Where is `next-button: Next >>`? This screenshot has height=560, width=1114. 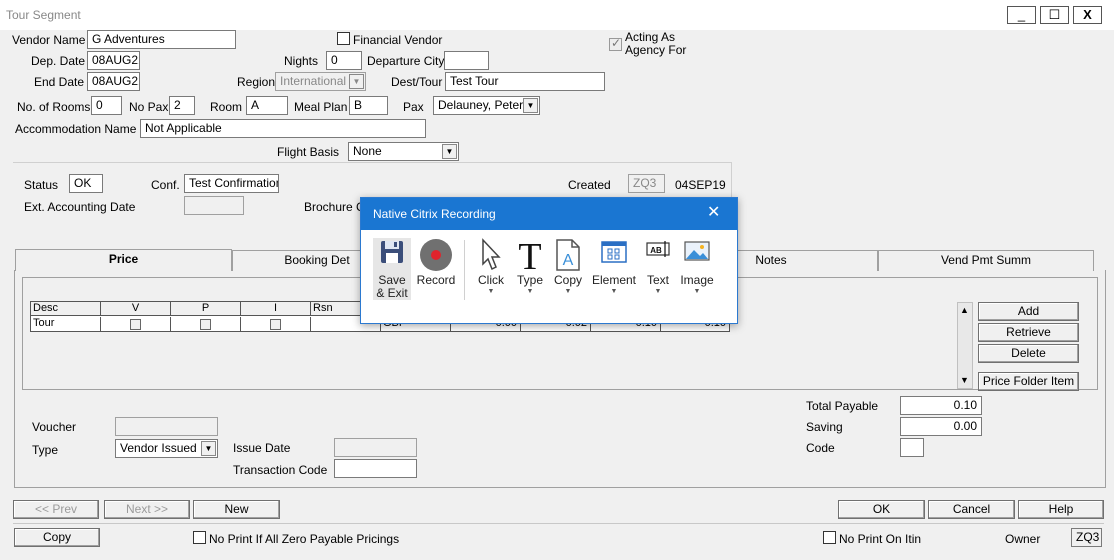 next-button: Next >> is located at coordinates (147, 509).